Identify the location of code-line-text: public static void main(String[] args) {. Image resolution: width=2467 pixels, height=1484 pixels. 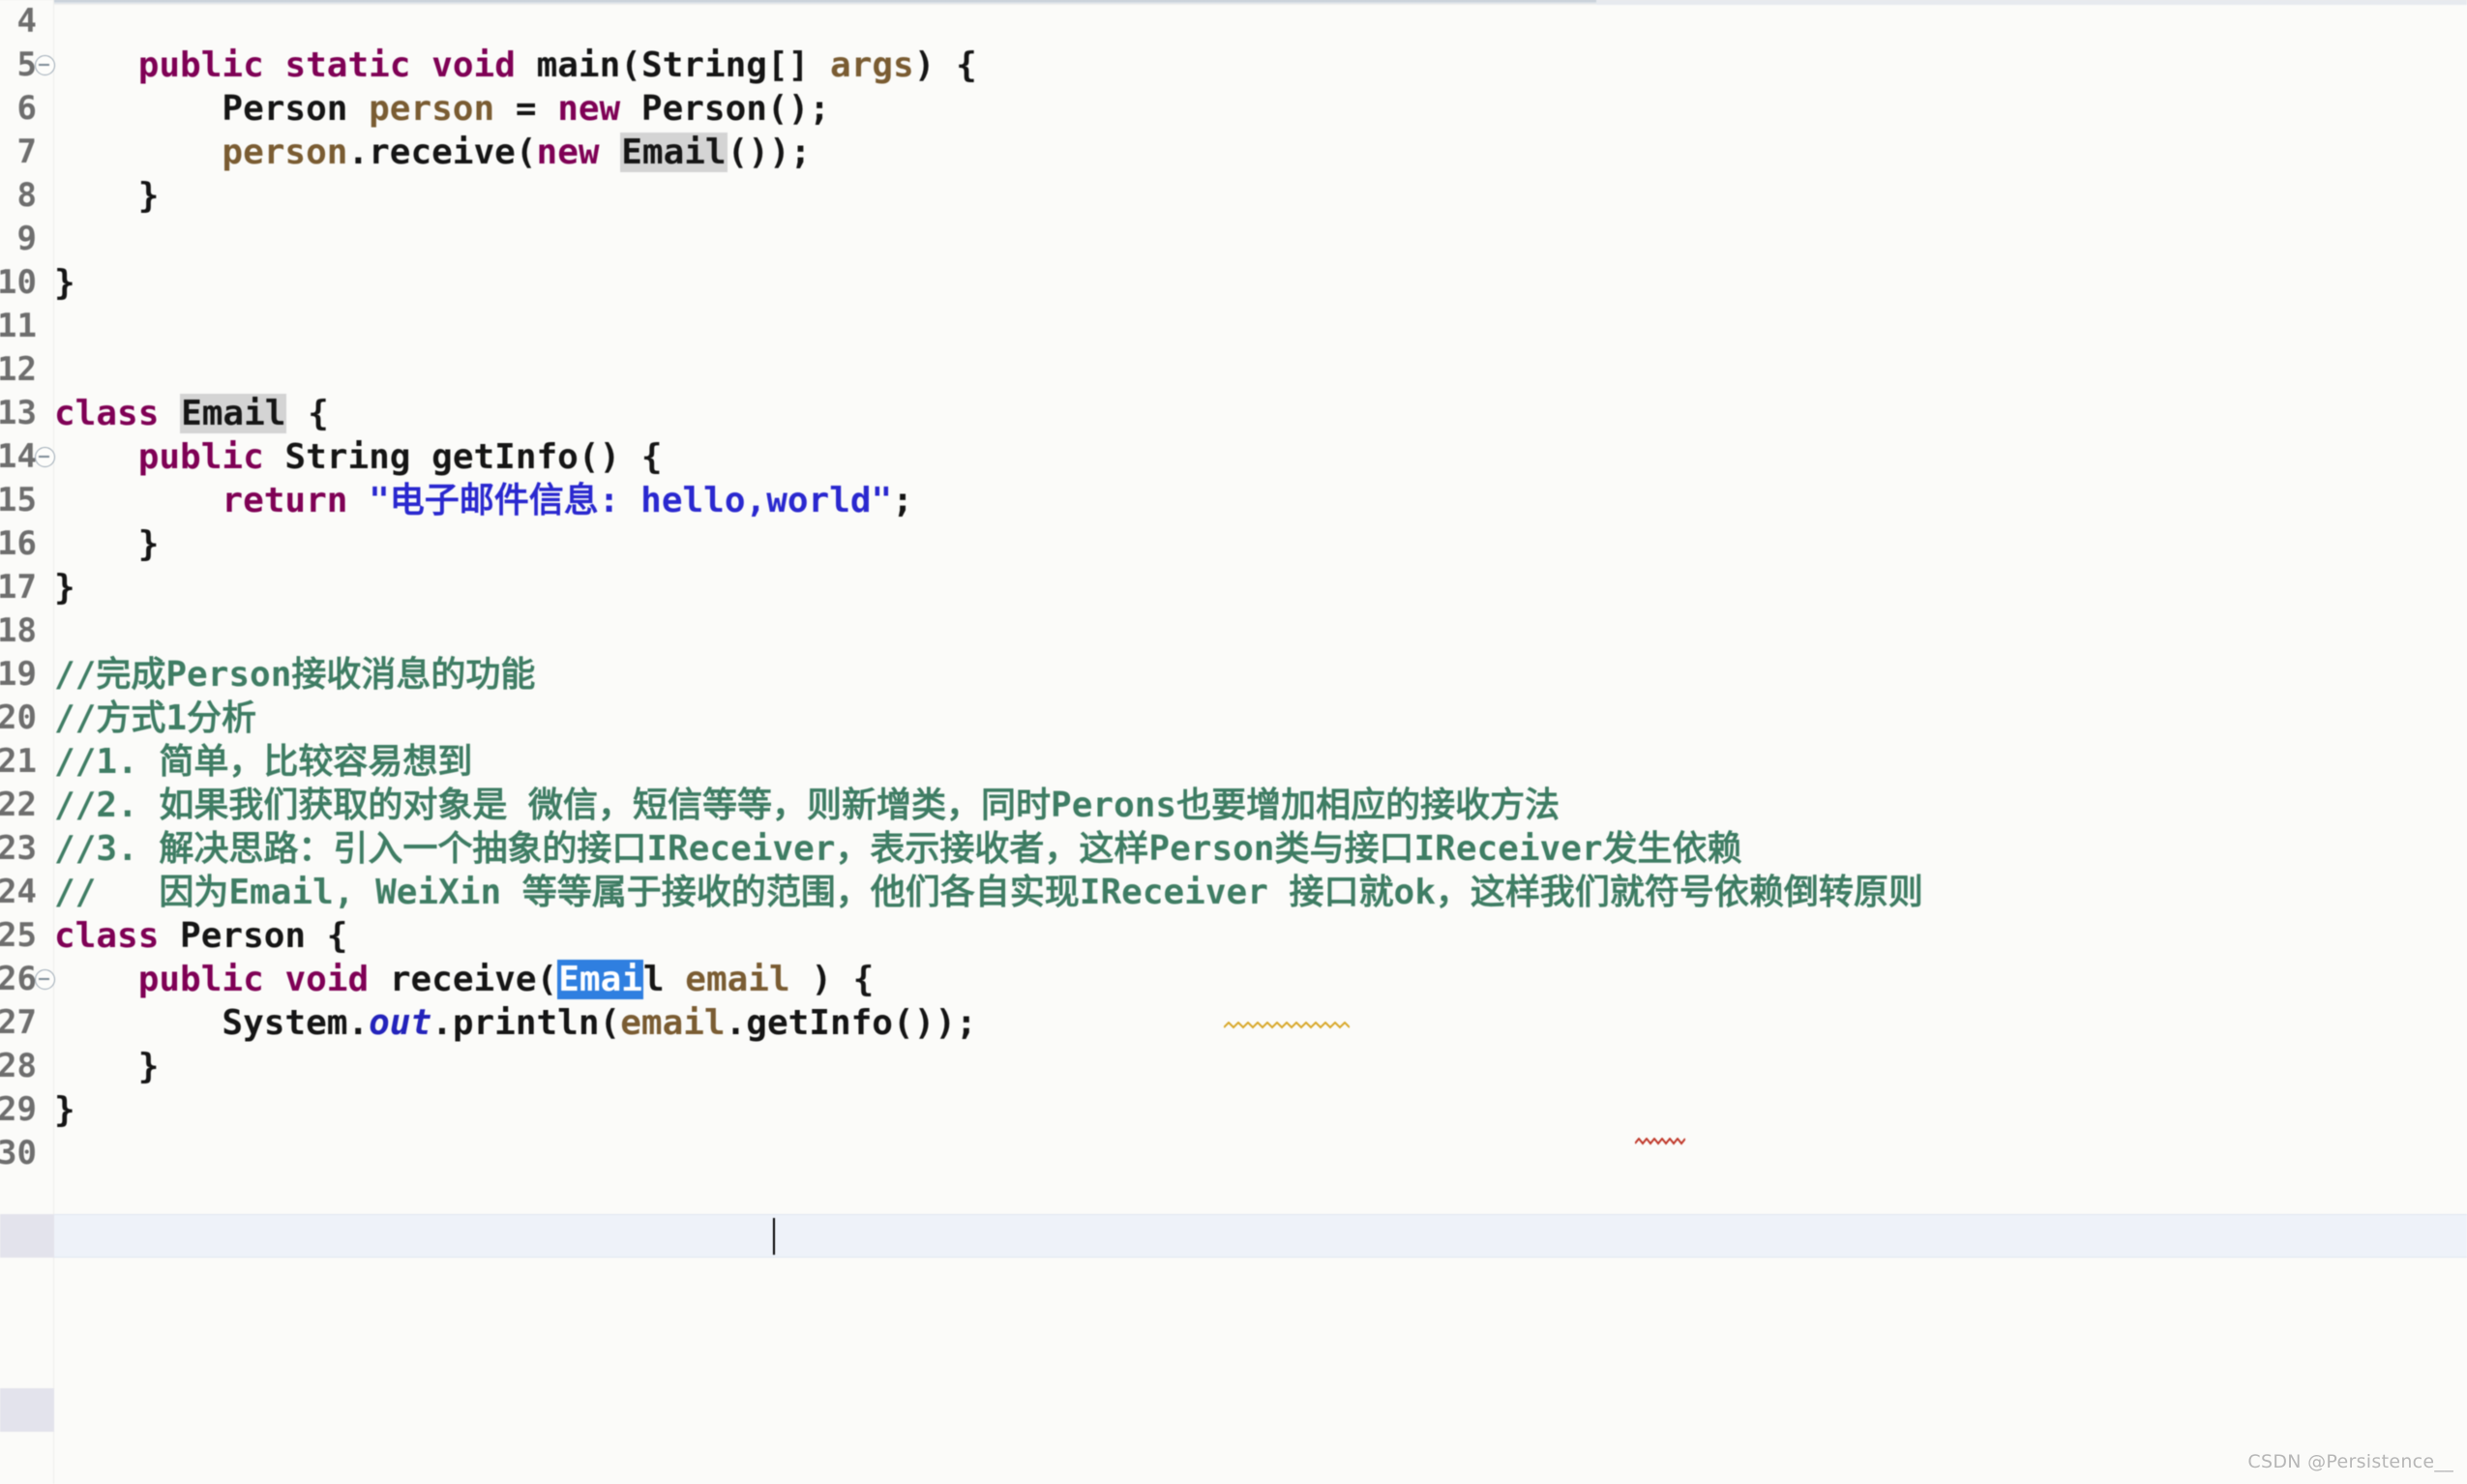
(515, 65).